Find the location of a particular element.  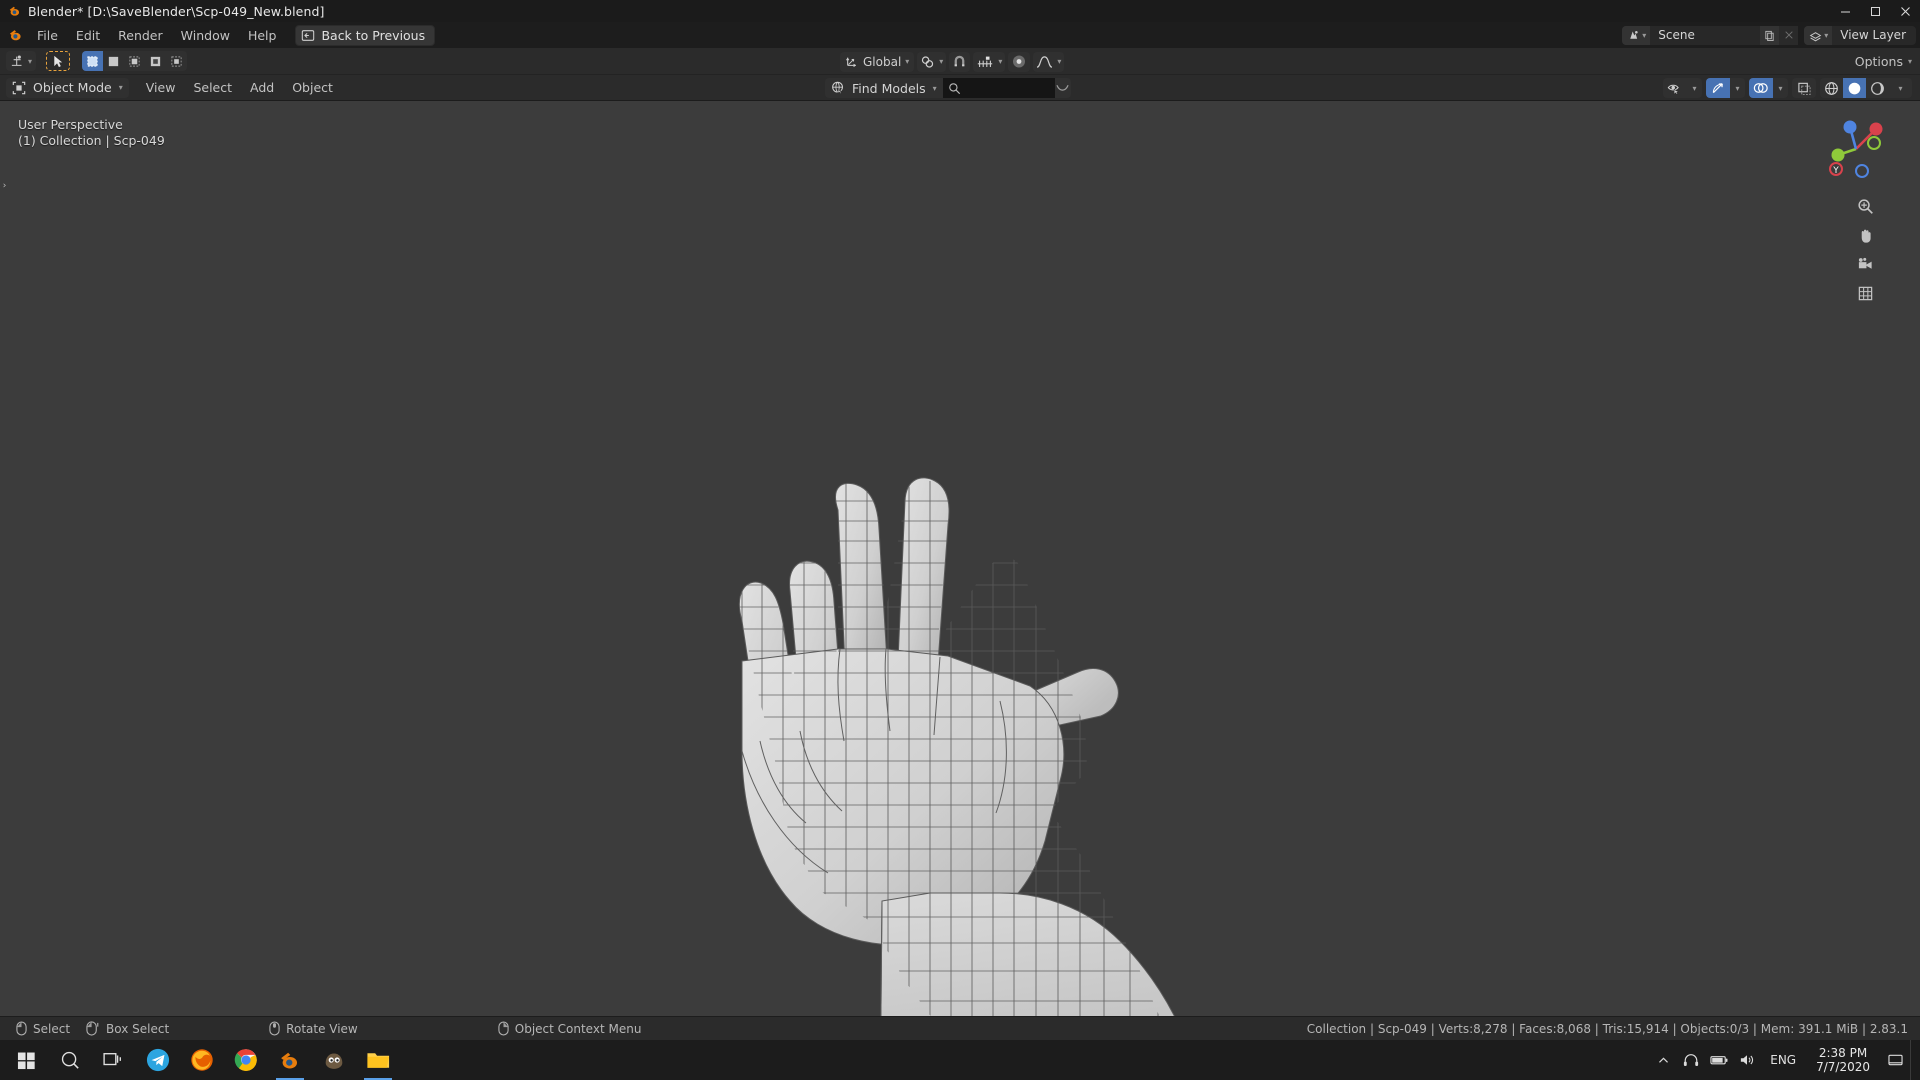

proportional-falloff-smooth-icon is located at coordinates (1044, 62).